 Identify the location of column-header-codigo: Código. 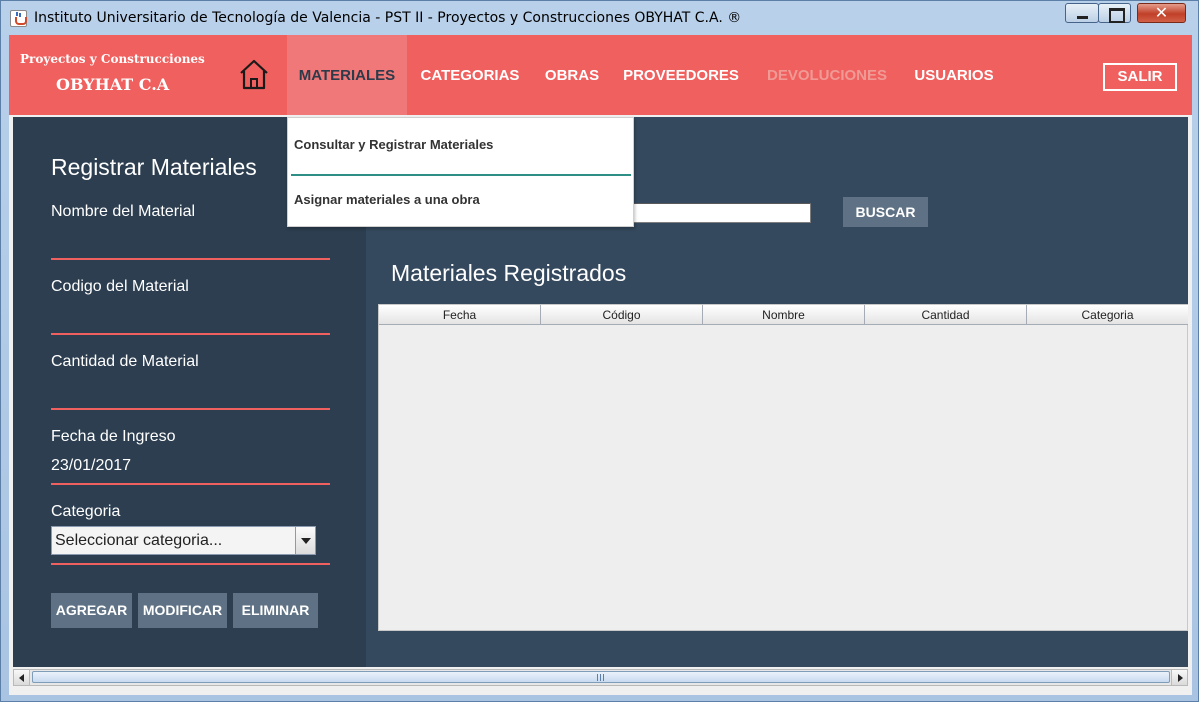
(622, 315).